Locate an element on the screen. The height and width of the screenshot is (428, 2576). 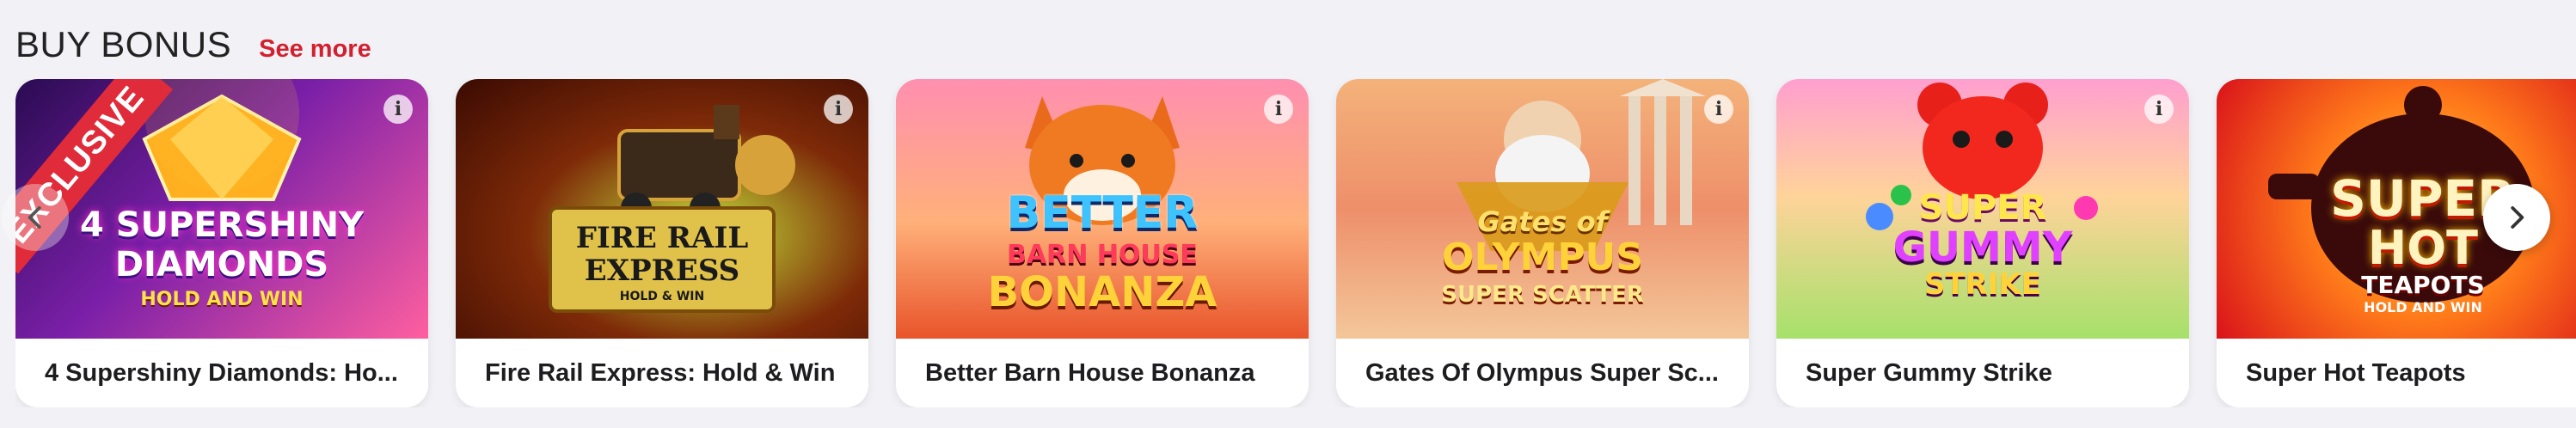
game-logo-line: OLYMPUS is located at coordinates (1543, 257).